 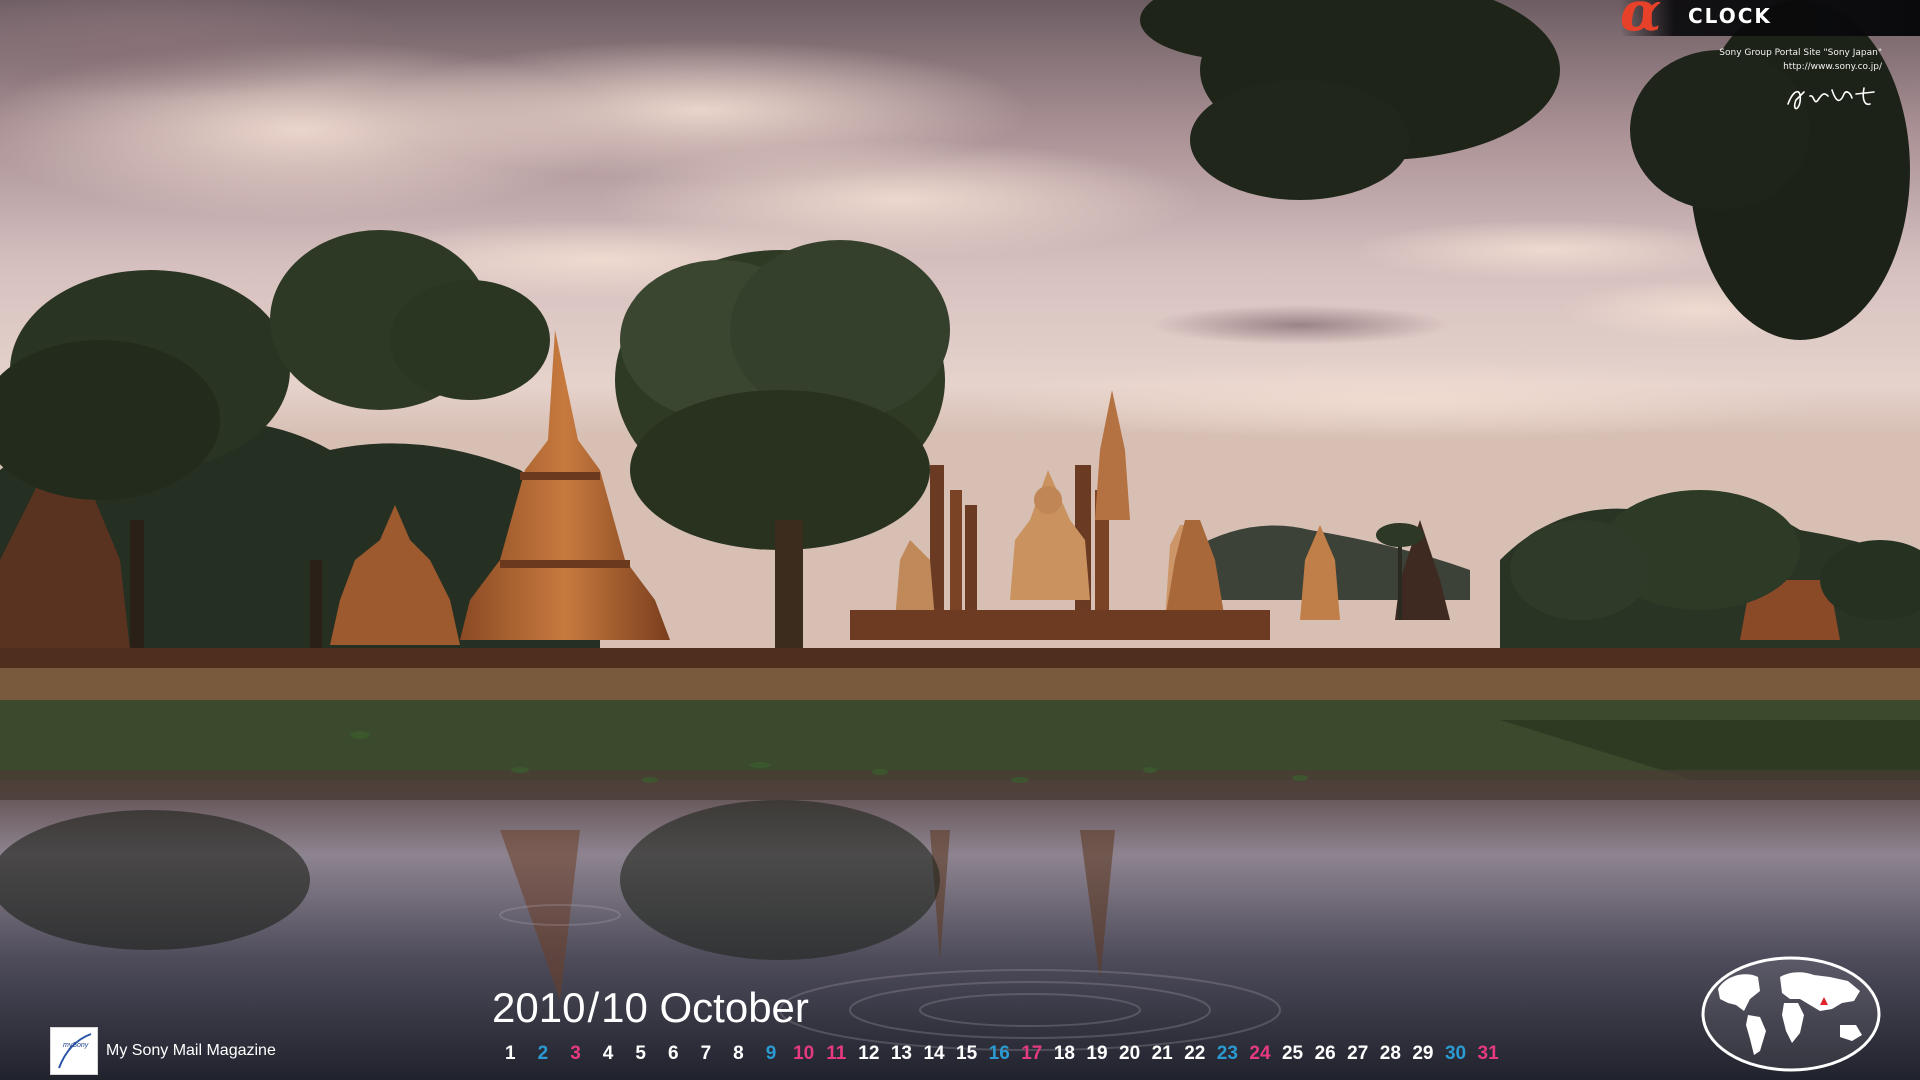 What do you see at coordinates (640, 1053) in the screenshot?
I see `calendar-day: 5` at bounding box center [640, 1053].